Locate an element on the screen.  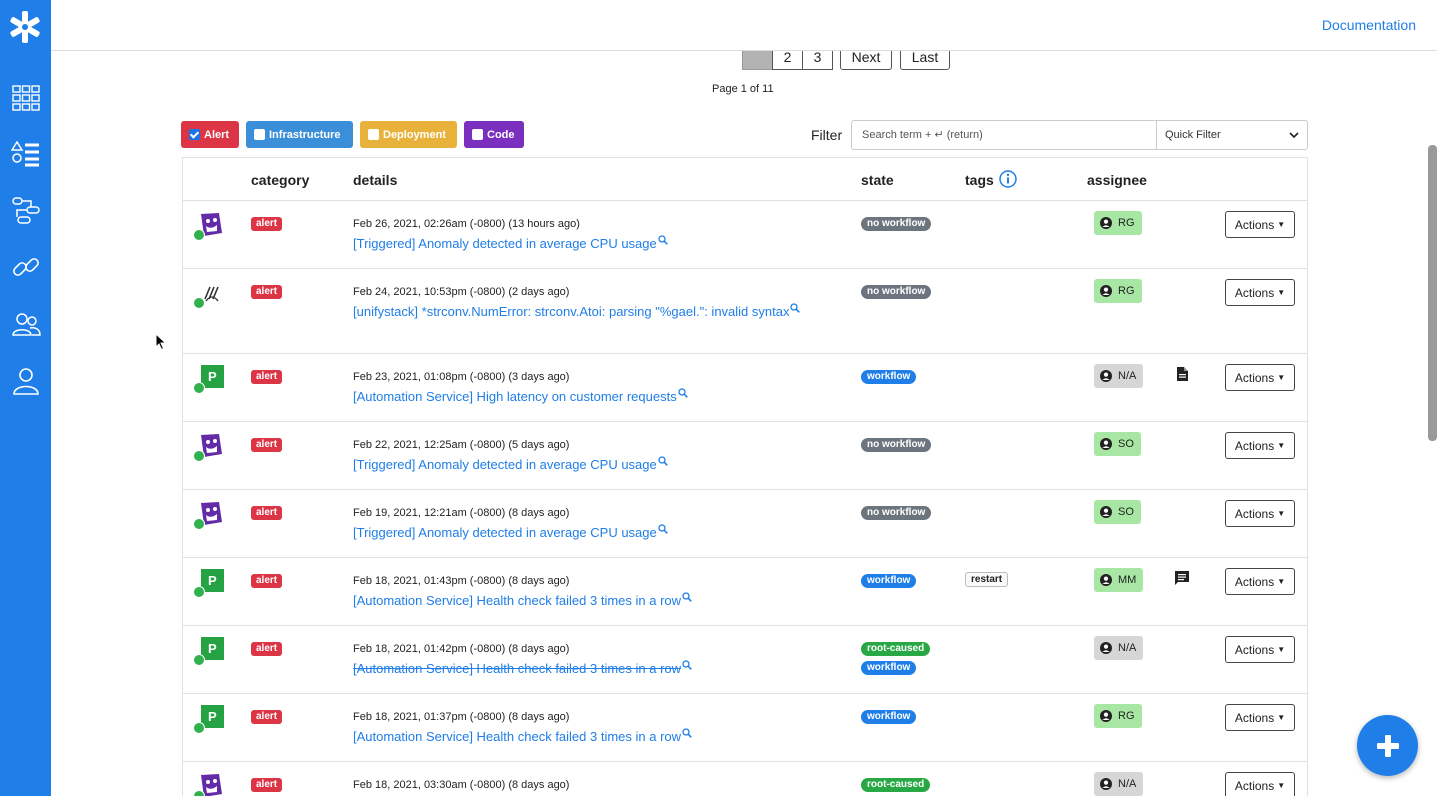
last-page-button: Last is located at coordinates (925, 60).